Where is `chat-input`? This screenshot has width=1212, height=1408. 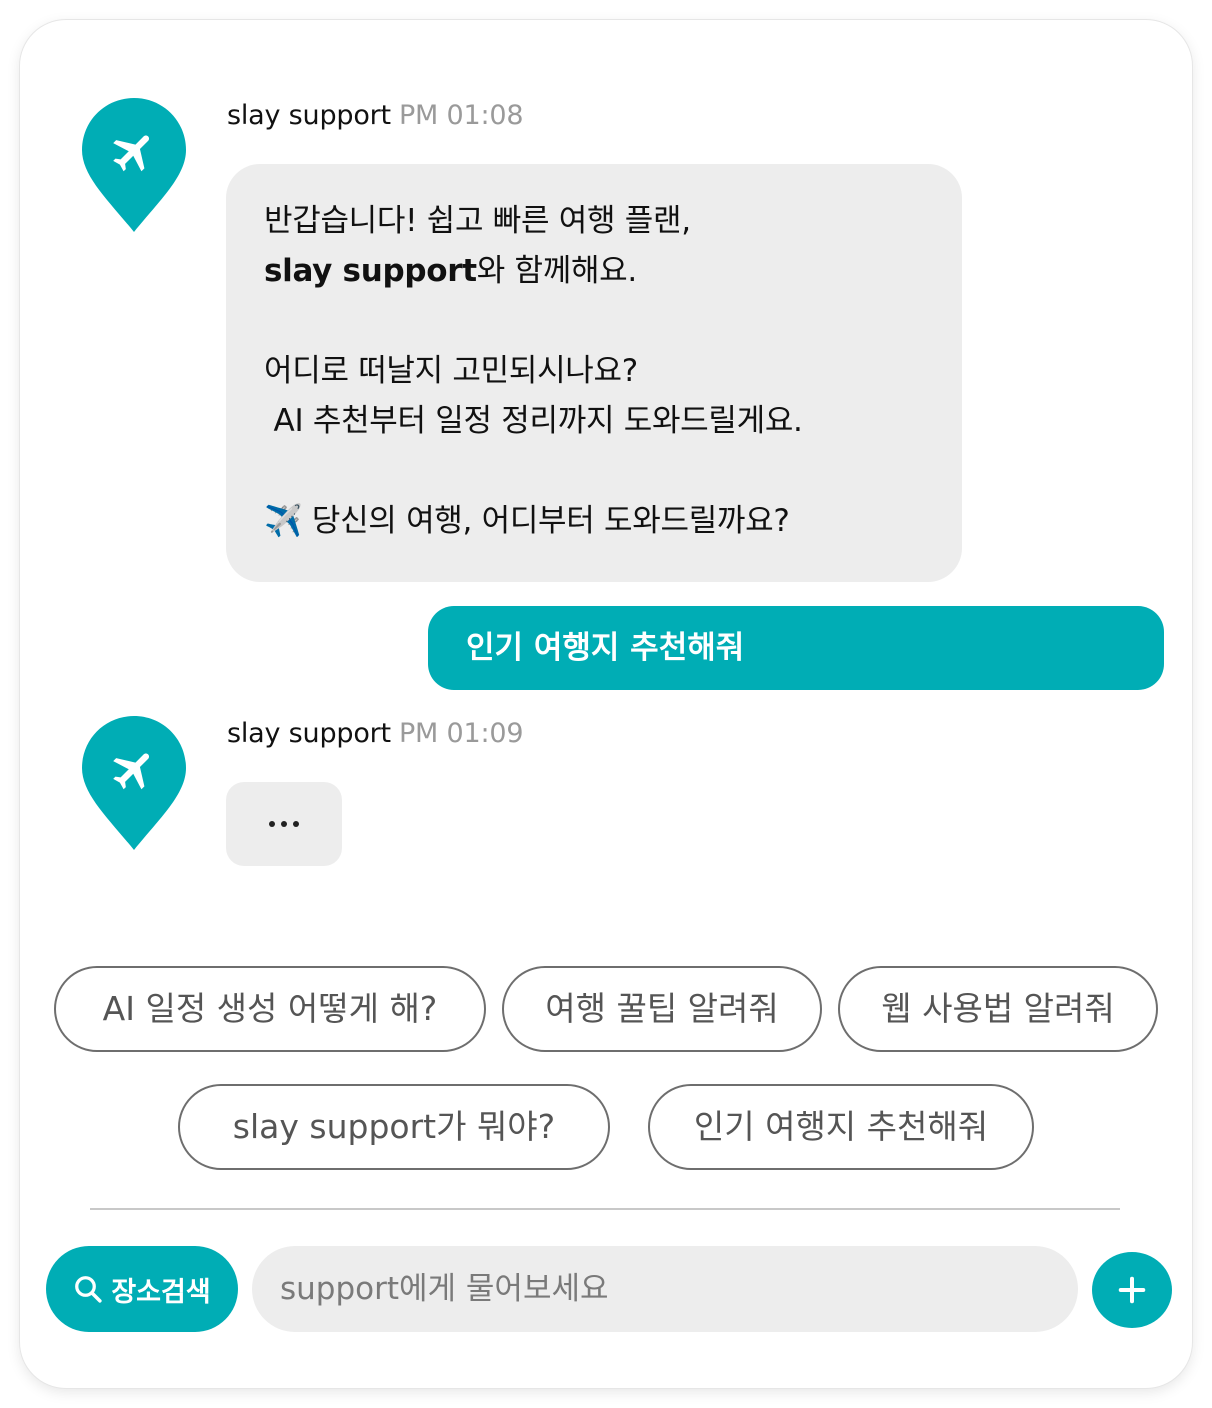 chat-input is located at coordinates (665, 1289).